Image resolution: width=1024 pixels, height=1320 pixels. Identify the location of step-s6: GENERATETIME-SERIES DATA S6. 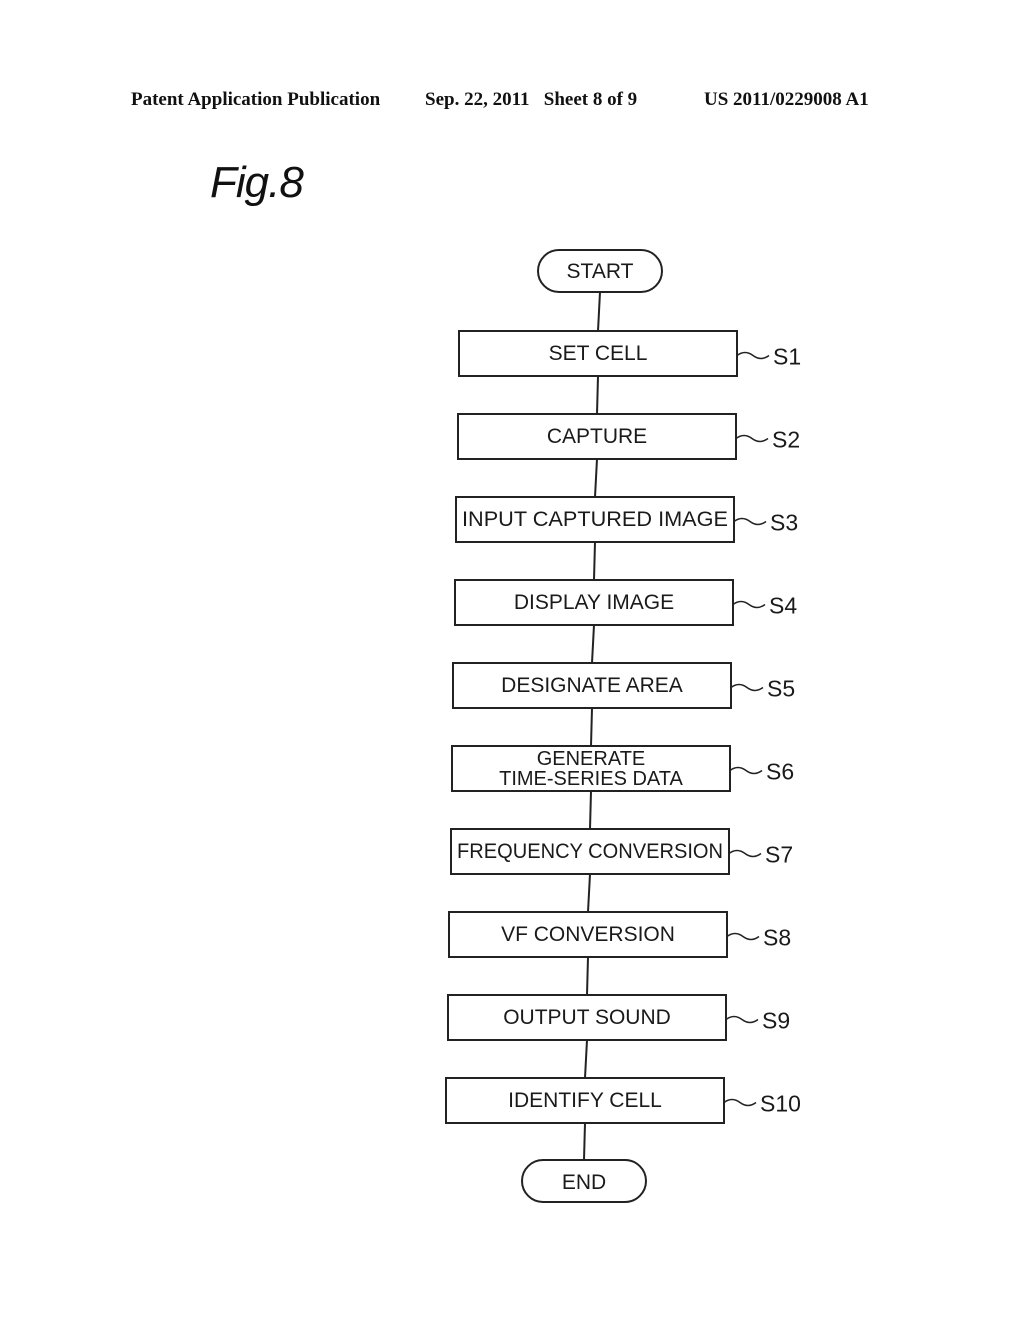
(622, 768).